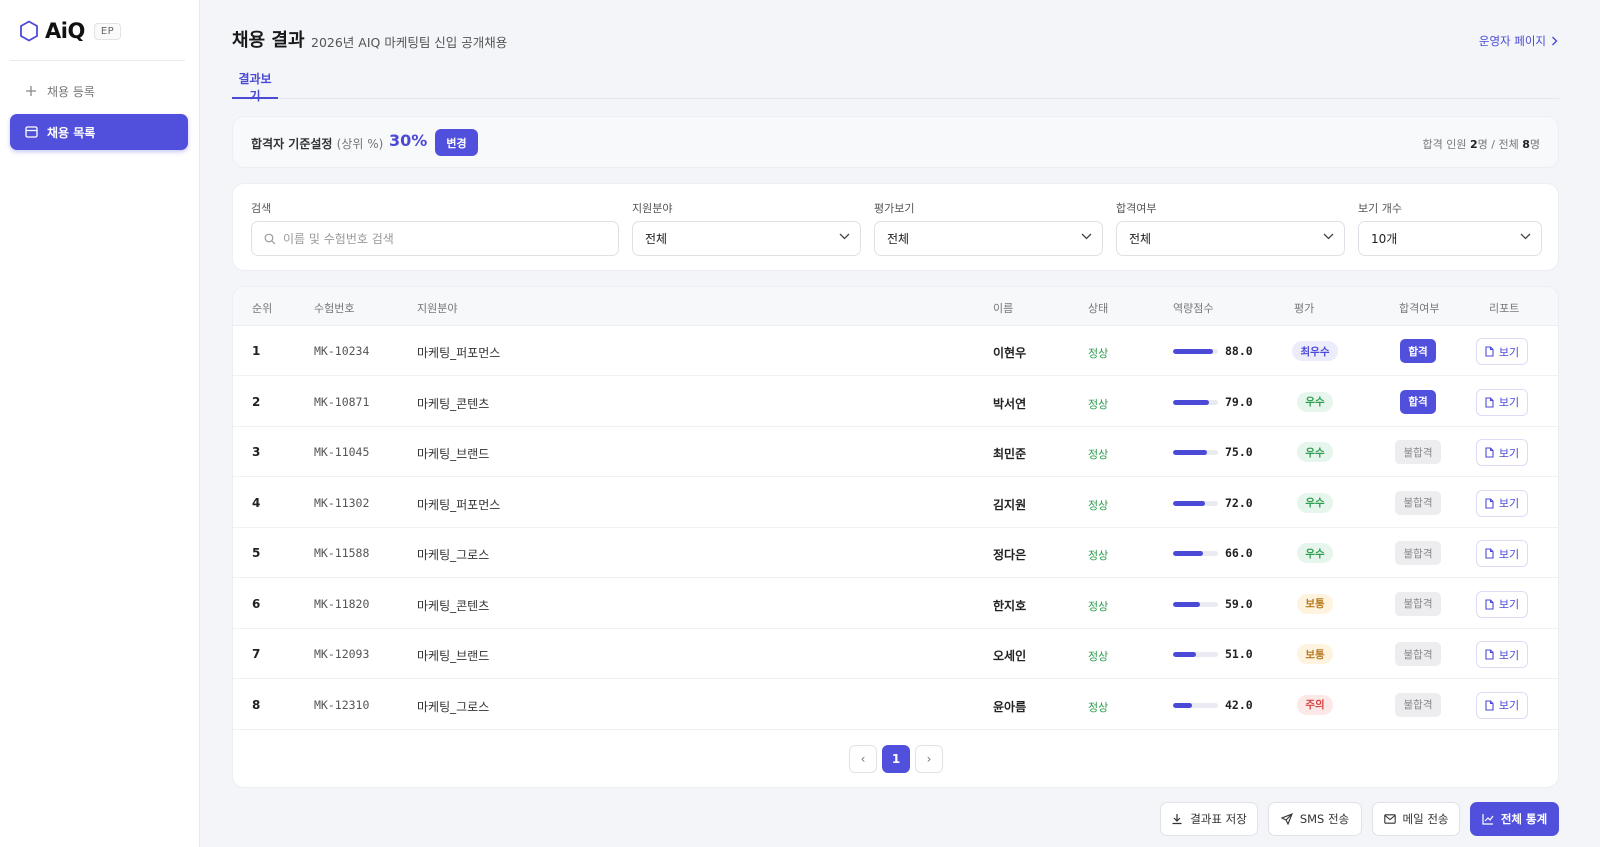 This screenshot has width=1600, height=847. Describe the element at coordinates (1450, 238) in the screenshot. I see `page-size-select: 10개` at that location.